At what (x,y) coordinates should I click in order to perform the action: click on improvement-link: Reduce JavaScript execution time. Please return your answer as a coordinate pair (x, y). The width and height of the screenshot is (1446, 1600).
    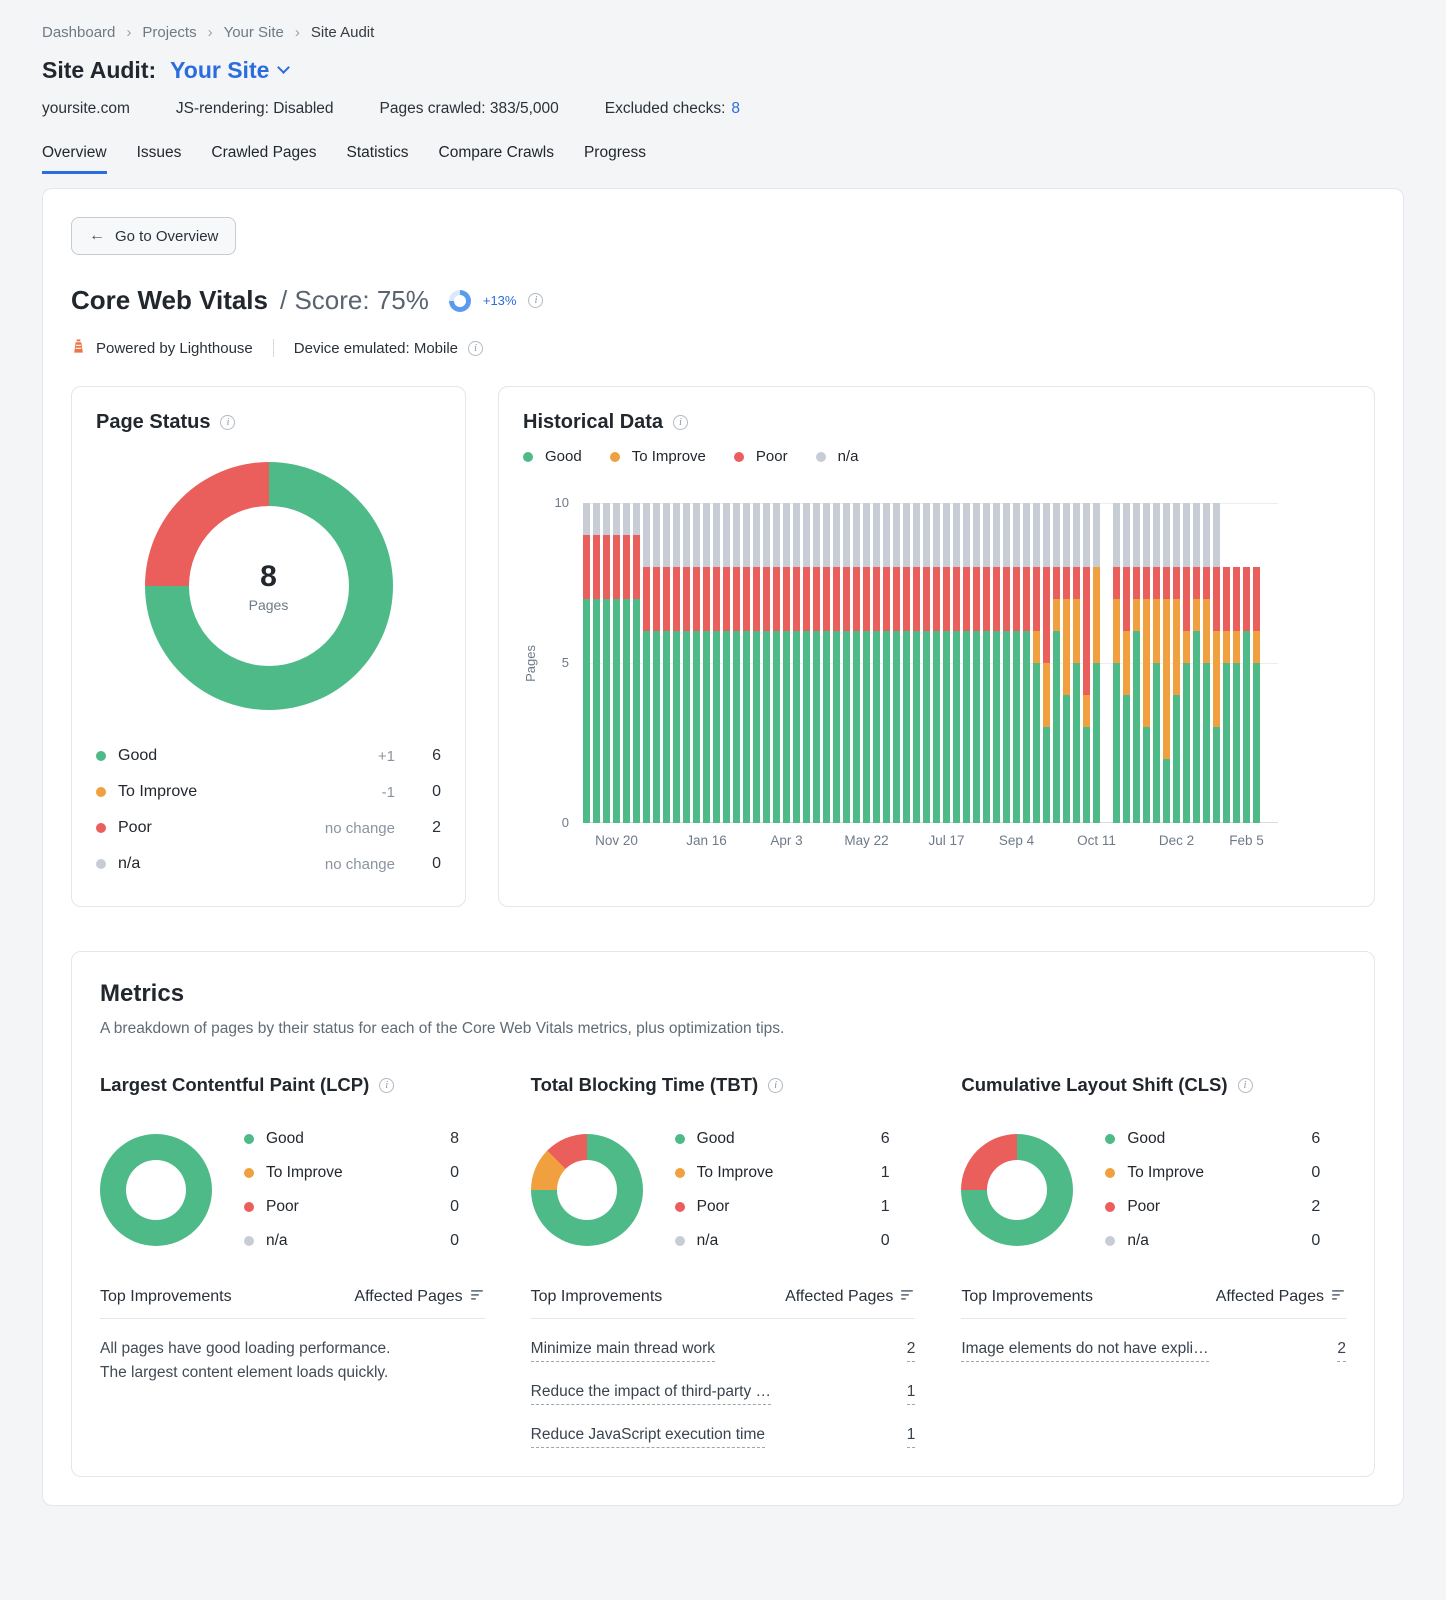
    Looking at the image, I should click on (647, 1437).